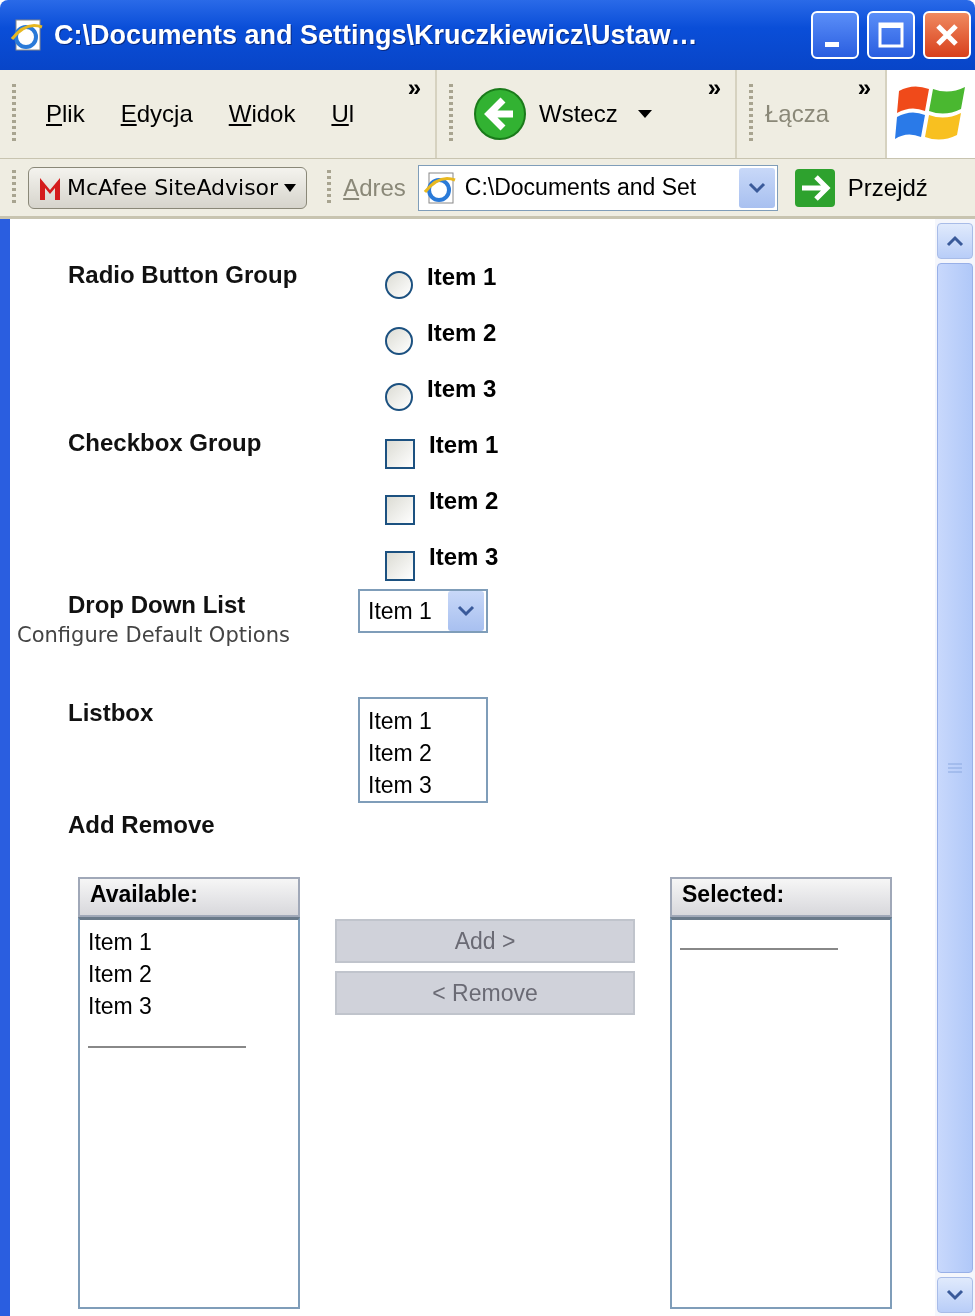 This screenshot has height=1316, width=975. I want to click on chevron-up-icon, so click(955, 241).